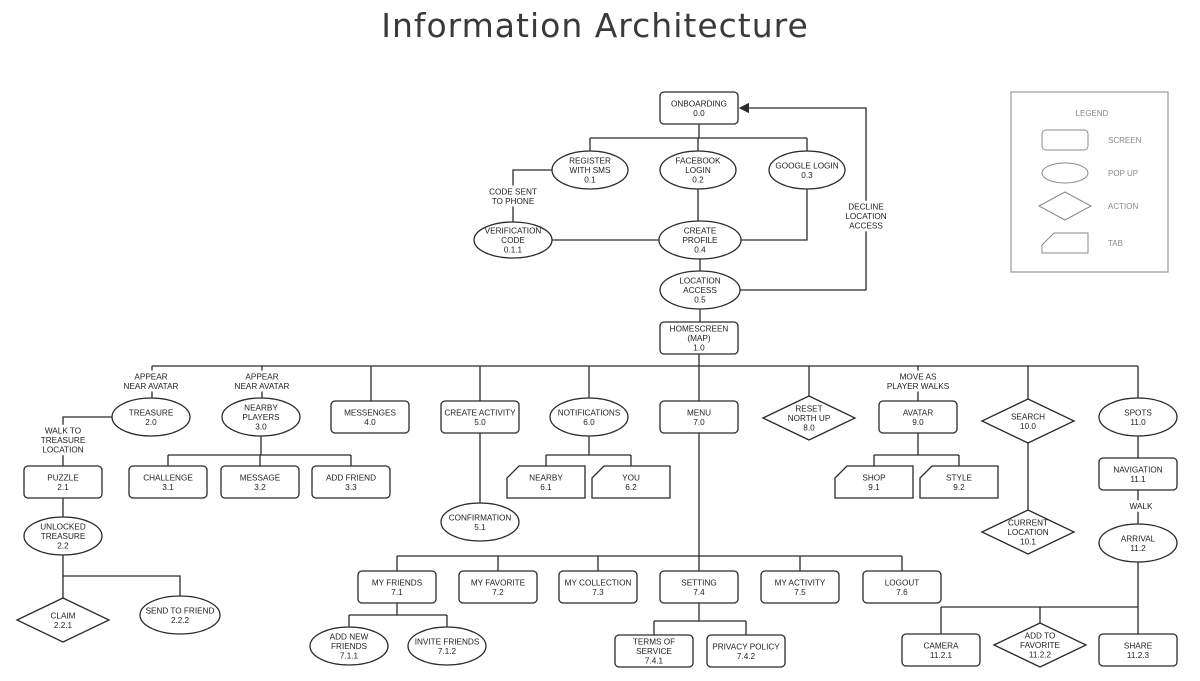 The height and width of the screenshot is (681, 1200). What do you see at coordinates (397, 582) in the screenshot?
I see `node-label: MY FRIENDS` at bounding box center [397, 582].